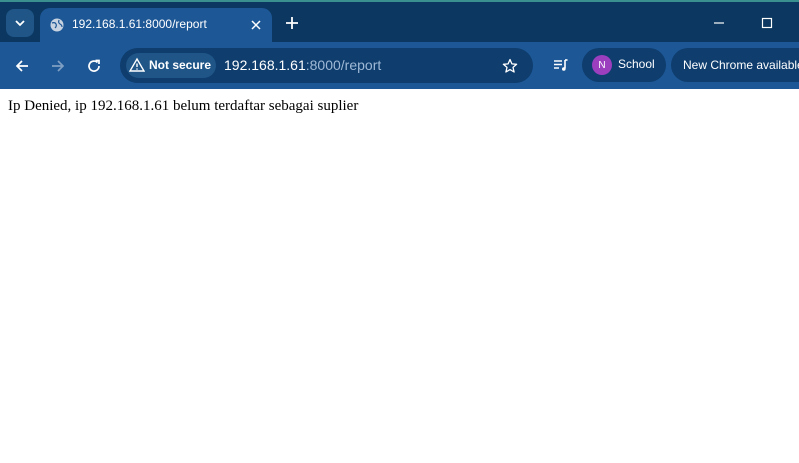 The width and height of the screenshot is (799, 463). I want to click on back-button, so click(22, 66).